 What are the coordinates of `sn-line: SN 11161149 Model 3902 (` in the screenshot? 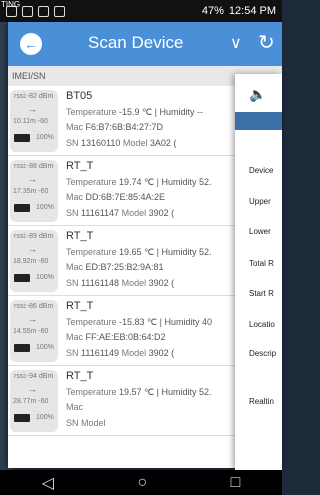 It's located at (120, 353).